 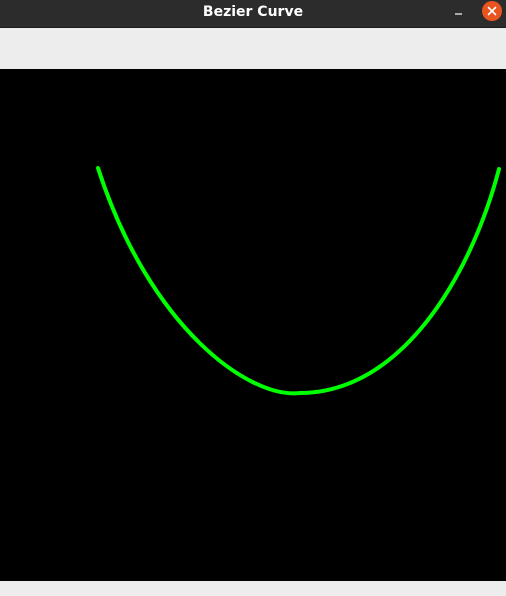 I want to click on close-button, so click(x=492, y=11).